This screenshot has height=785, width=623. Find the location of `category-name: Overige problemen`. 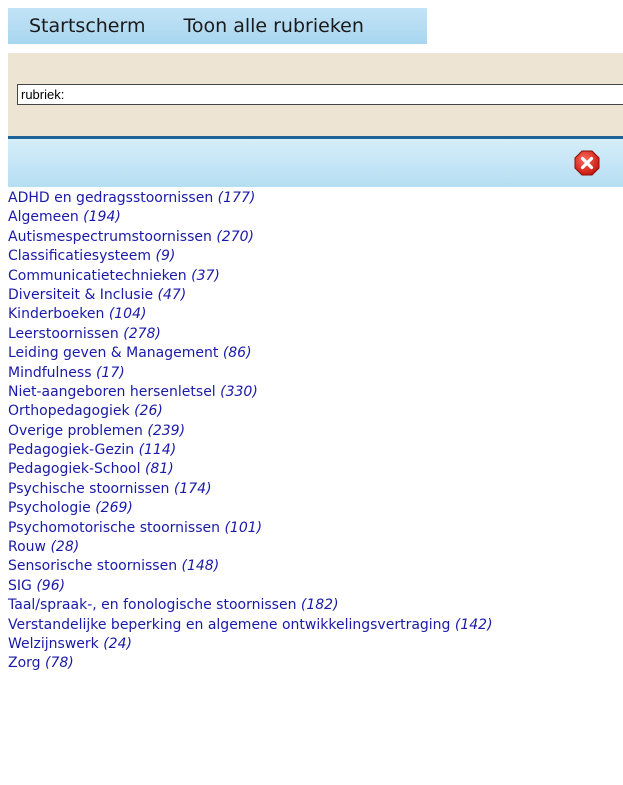

category-name: Overige problemen is located at coordinates (75, 430).